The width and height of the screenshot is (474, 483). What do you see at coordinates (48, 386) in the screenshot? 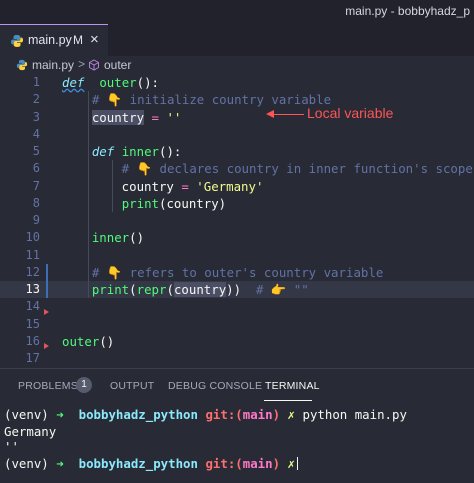
I see `tab-problems: PROBLEMS` at bounding box center [48, 386].